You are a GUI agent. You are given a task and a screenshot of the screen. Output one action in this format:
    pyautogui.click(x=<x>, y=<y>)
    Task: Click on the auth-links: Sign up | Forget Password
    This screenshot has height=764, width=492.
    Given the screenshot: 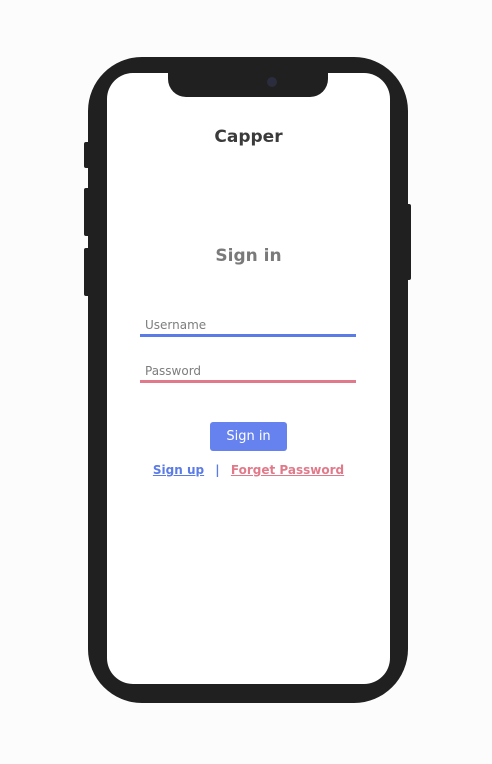 What is the action you would take?
    pyautogui.click(x=248, y=470)
    